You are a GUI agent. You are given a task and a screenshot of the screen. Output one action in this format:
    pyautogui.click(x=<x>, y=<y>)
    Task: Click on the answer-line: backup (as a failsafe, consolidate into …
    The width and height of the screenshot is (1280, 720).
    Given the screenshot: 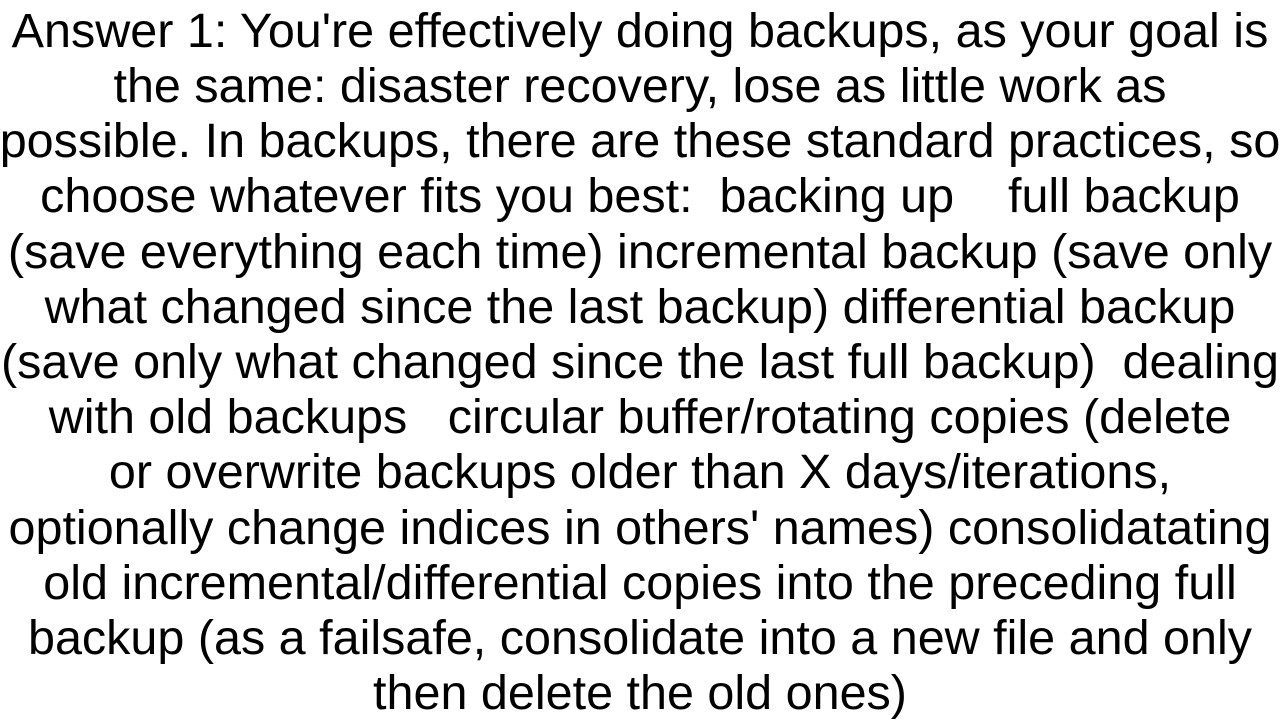 What is the action you would take?
    pyautogui.click(x=640, y=638)
    